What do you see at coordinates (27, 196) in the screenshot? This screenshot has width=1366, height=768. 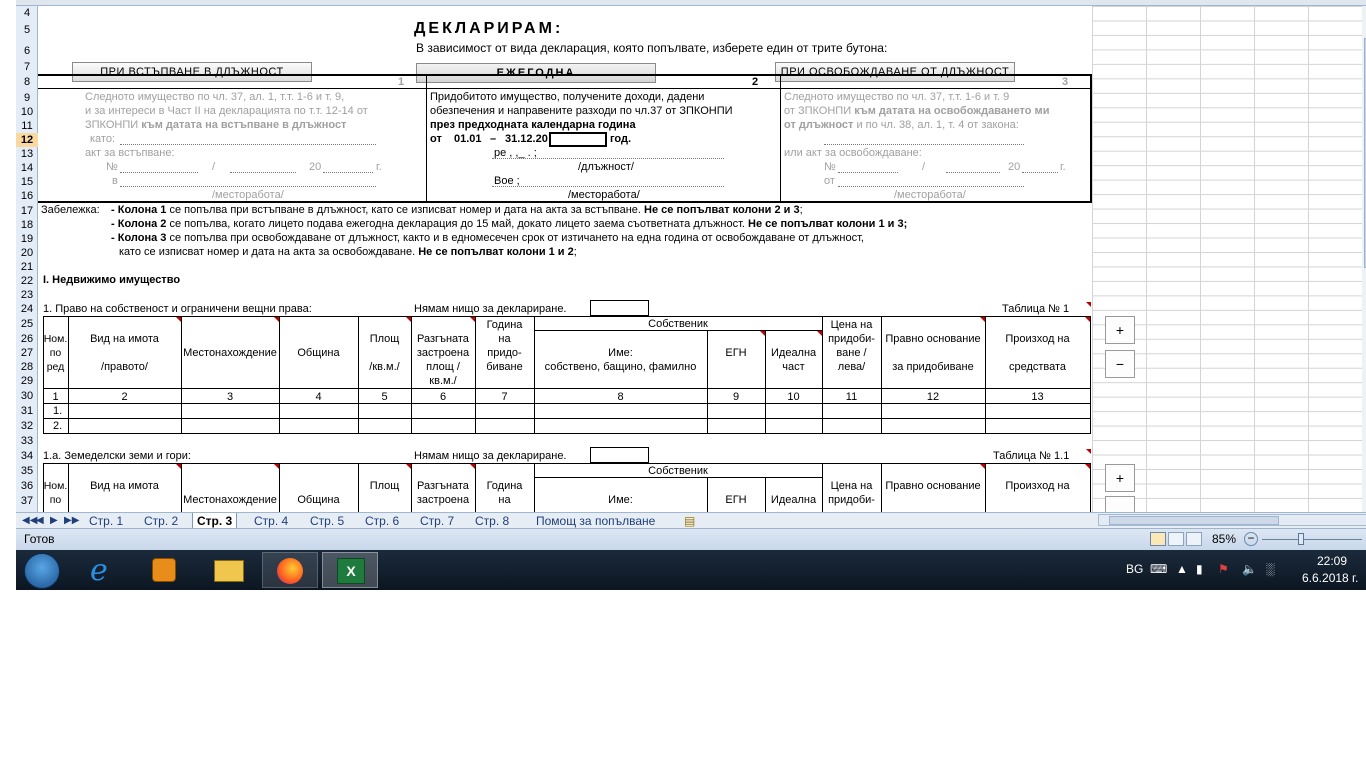 I see `row-number: 16` at bounding box center [27, 196].